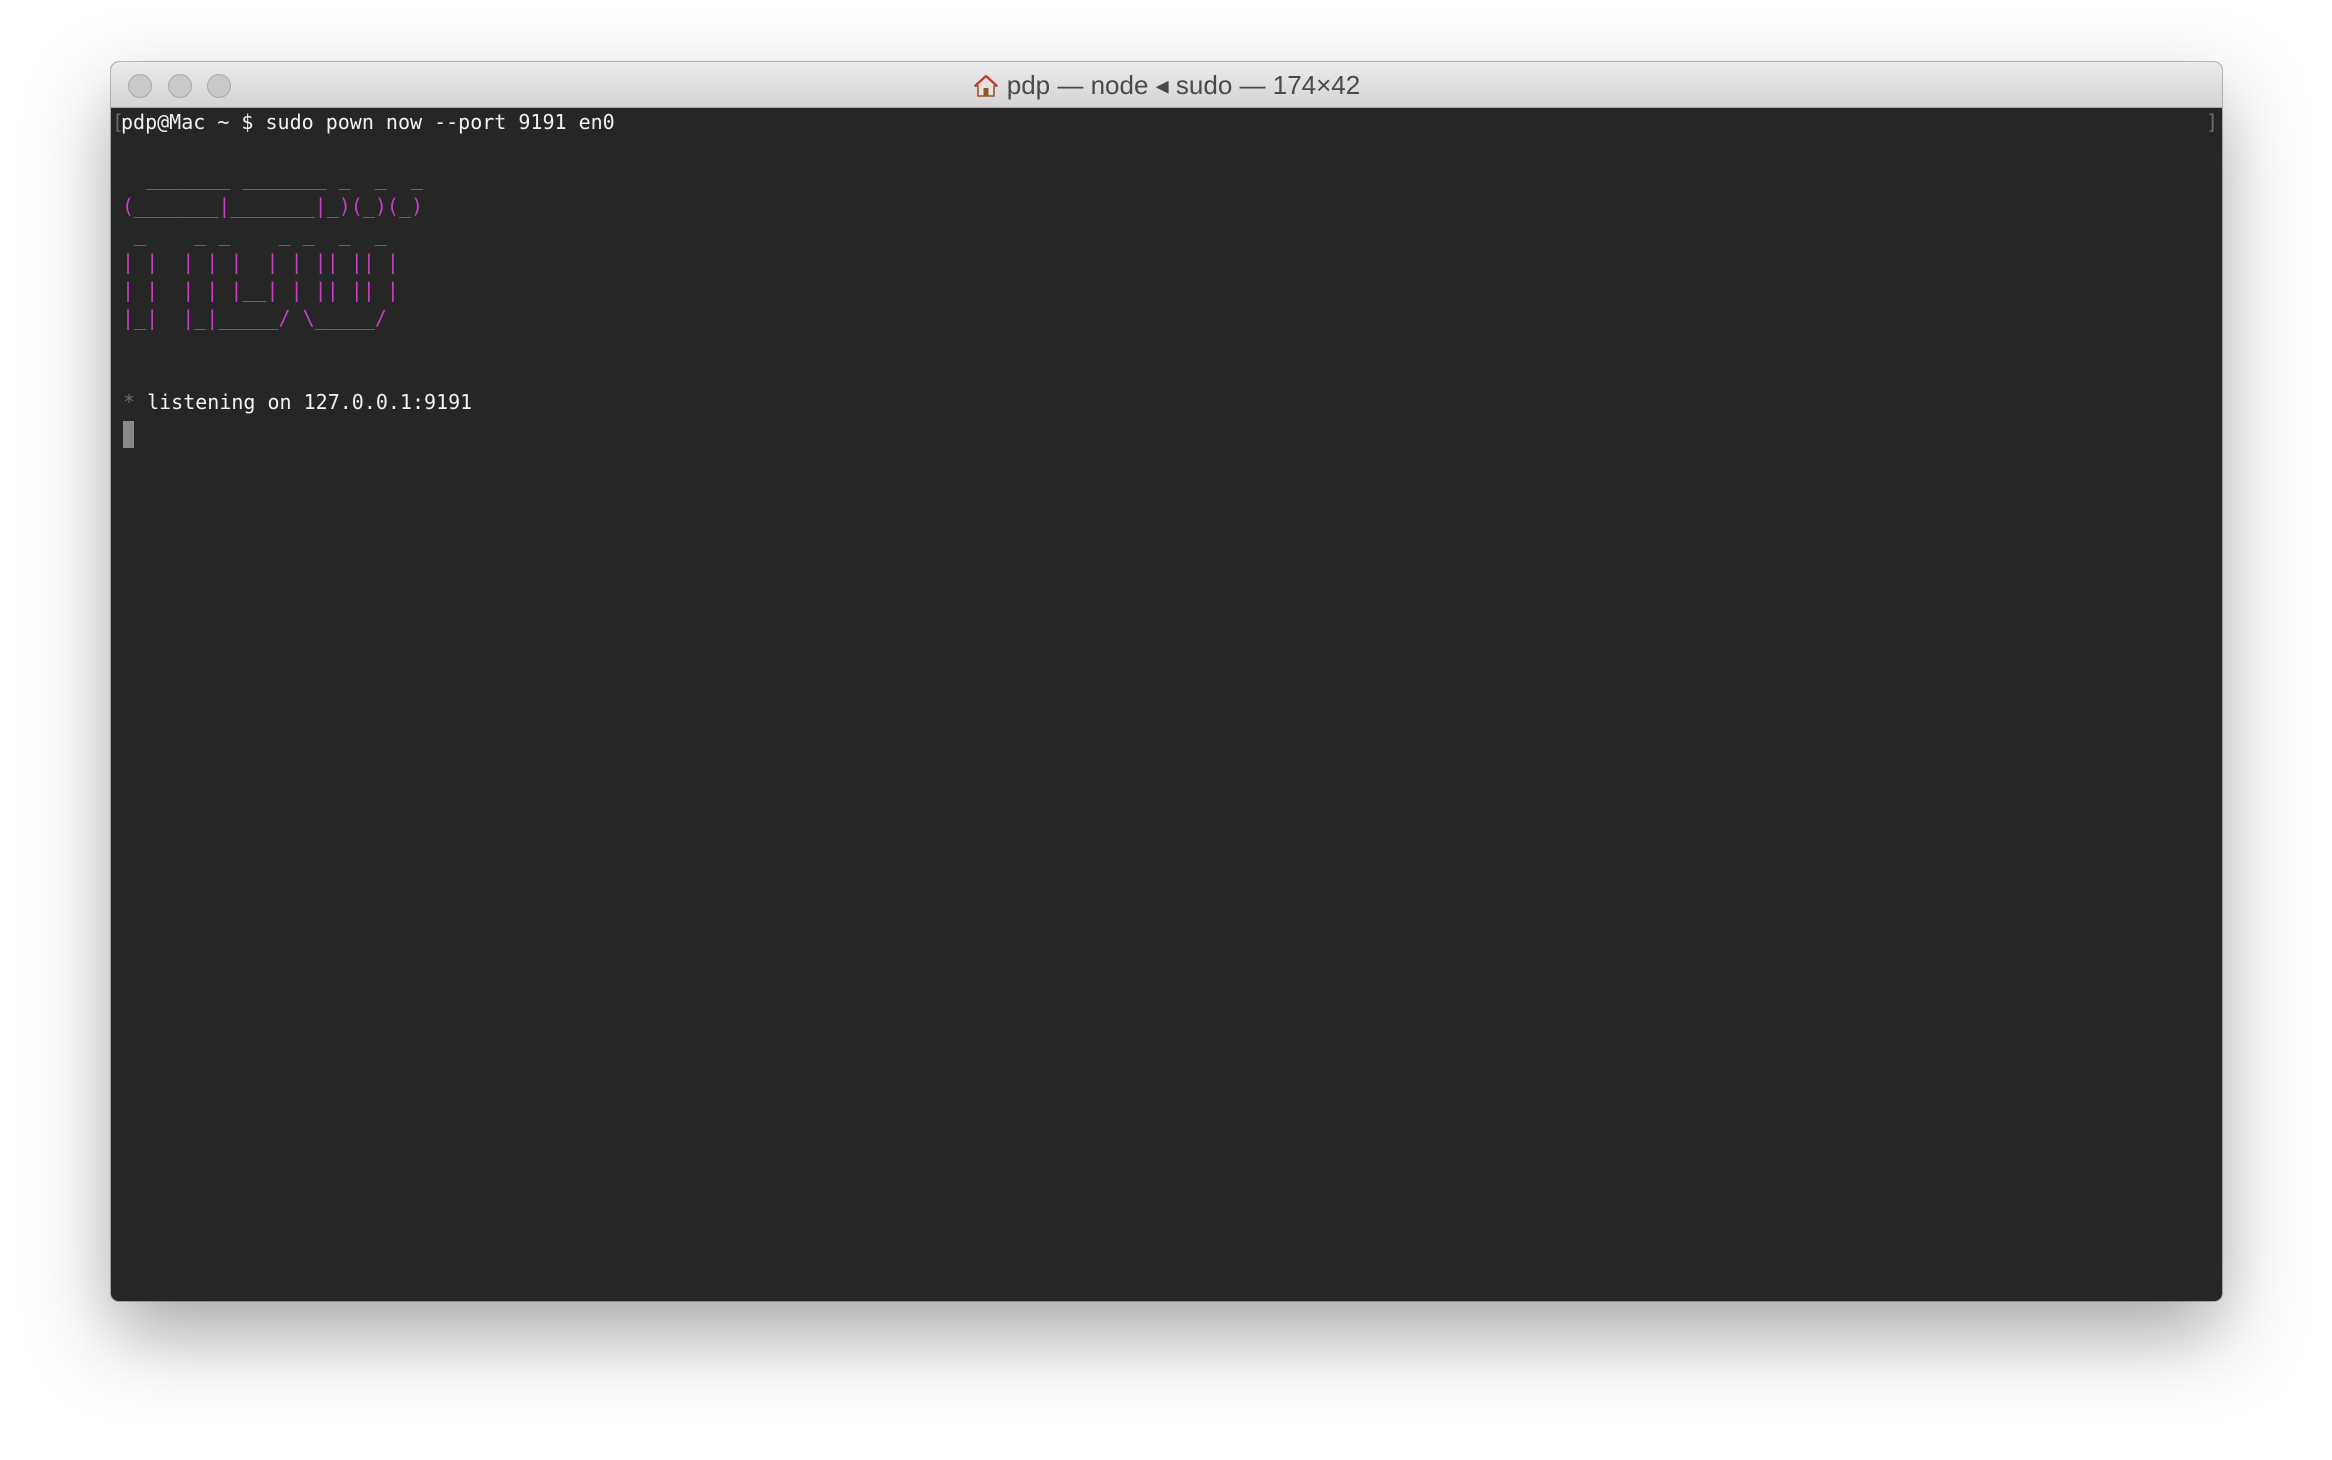 Image resolution: width=2332 pixels, height=1460 pixels. Describe the element at coordinates (187, 122) in the screenshot. I see `prompt: pdp@Mac ~ $` at that location.